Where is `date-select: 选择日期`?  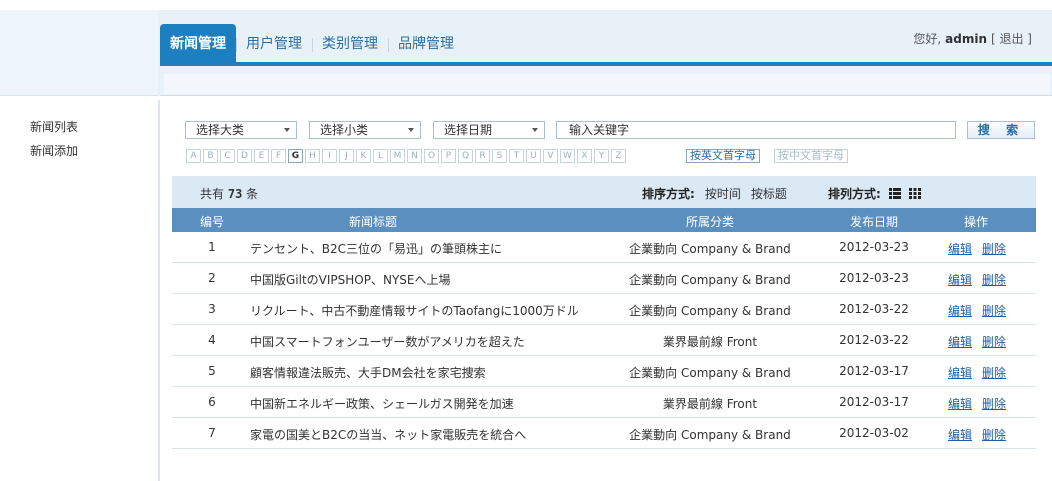
date-select: 选择日期 is located at coordinates (489, 130).